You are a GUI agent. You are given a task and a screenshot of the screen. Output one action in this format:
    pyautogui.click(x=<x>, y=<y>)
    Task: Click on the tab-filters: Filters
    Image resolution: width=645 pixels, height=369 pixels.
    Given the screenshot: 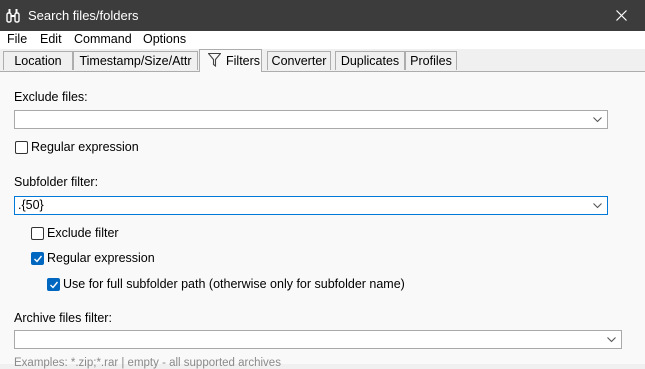 What is the action you would take?
    pyautogui.click(x=230, y=60)
    